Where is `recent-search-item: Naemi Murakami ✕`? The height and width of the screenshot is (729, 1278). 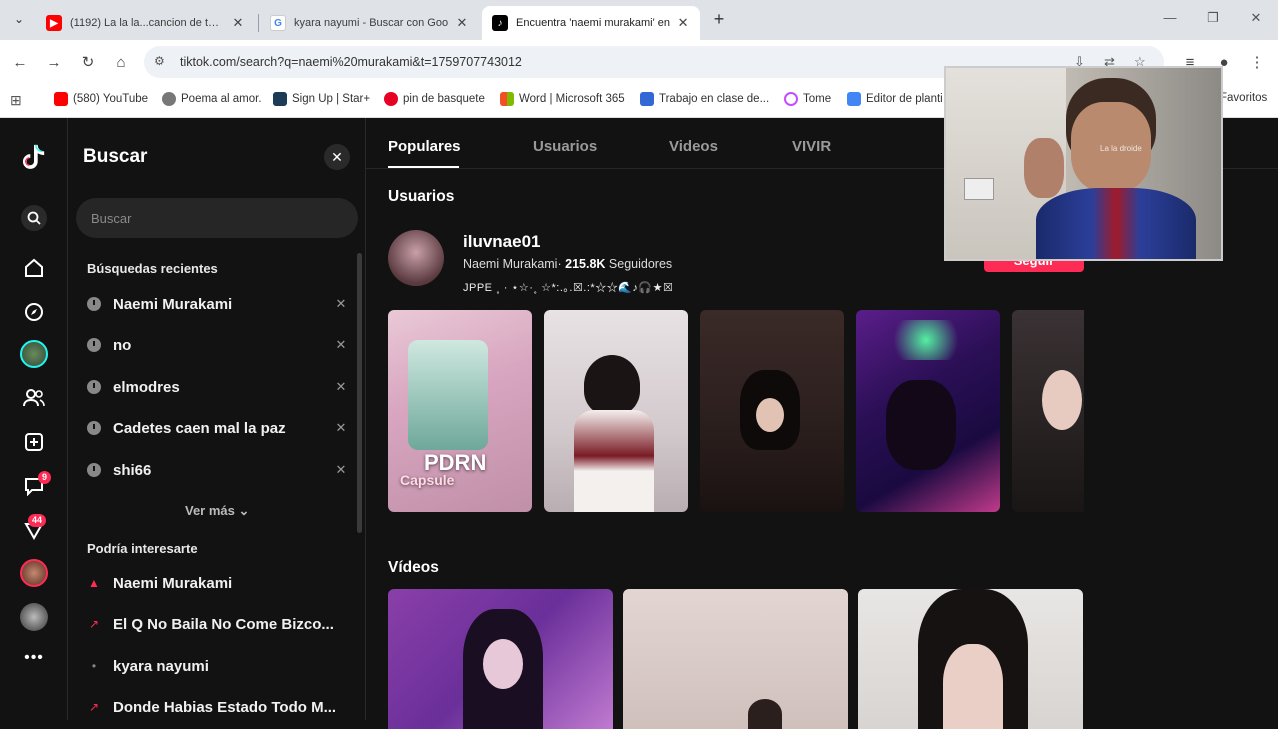 recent-search-item: Naemi Murakami ✕ is located at coordinates (218, 304).